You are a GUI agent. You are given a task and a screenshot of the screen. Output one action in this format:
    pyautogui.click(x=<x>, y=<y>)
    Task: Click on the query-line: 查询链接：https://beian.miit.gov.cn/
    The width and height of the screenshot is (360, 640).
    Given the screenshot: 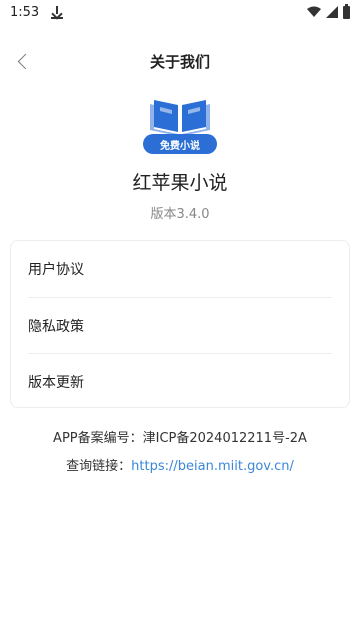 What is the action you would take?
    pyautogui.click(x=180, y=464)
    